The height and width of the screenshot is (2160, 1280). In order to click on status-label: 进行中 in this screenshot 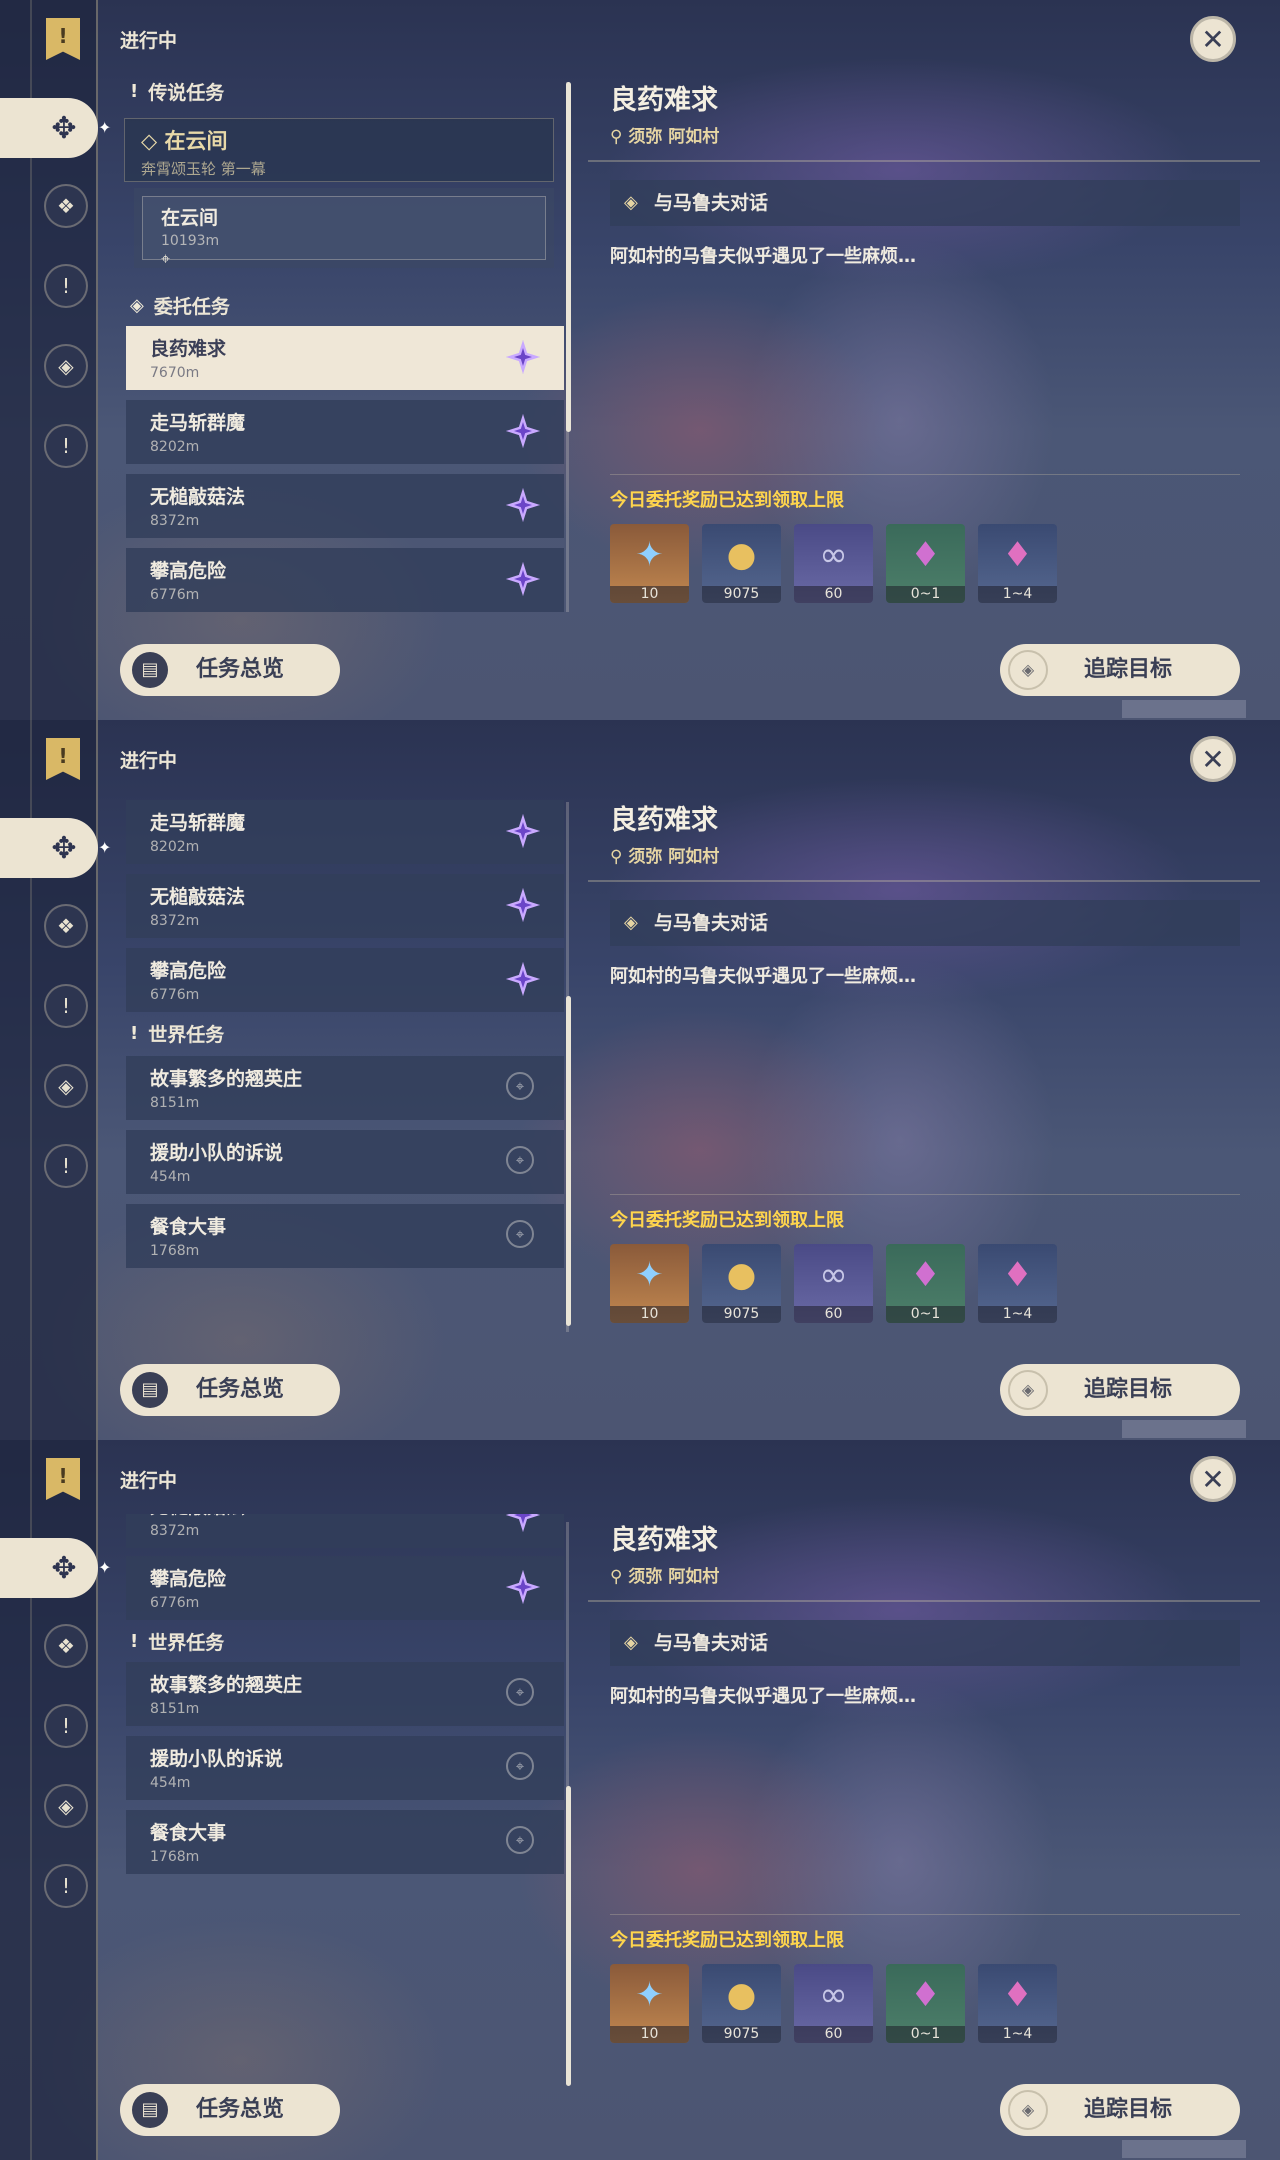, I will do `click(149, 761)`.